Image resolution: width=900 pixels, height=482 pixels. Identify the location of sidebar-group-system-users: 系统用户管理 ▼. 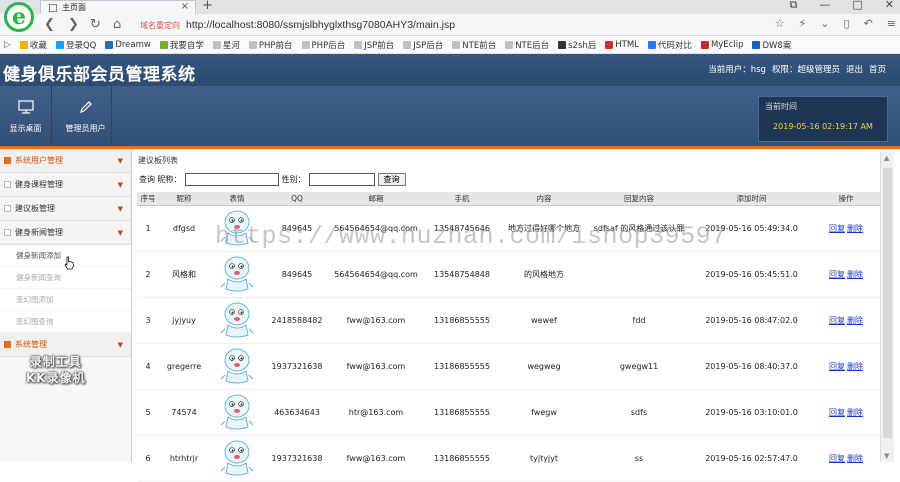
(65, 161).